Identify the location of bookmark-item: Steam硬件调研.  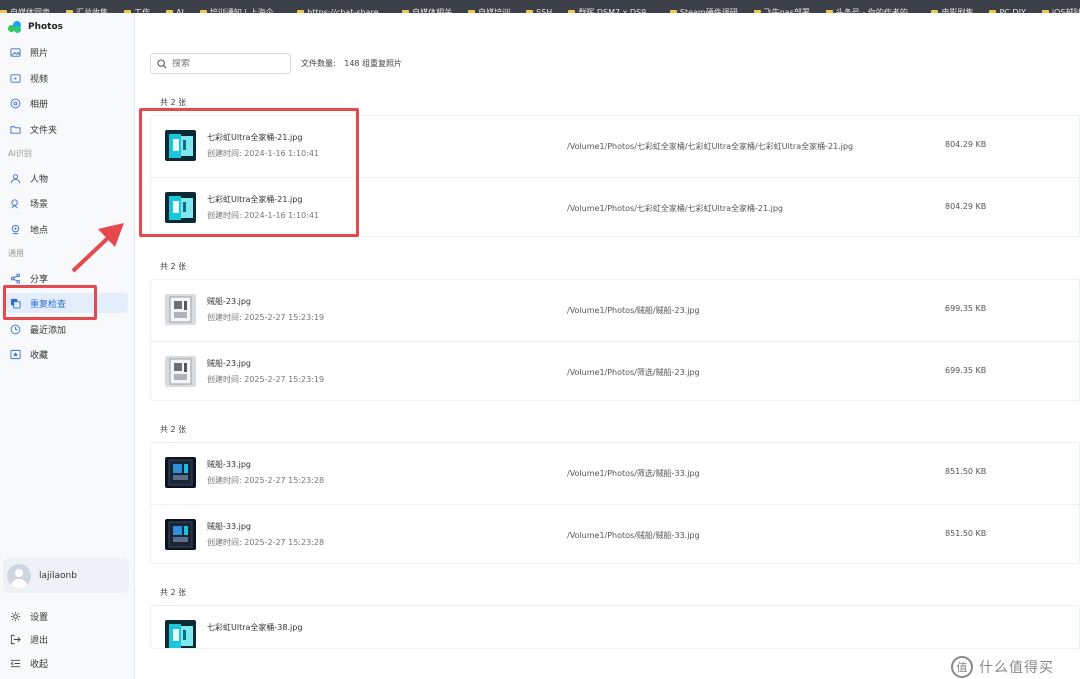
(704, 9).